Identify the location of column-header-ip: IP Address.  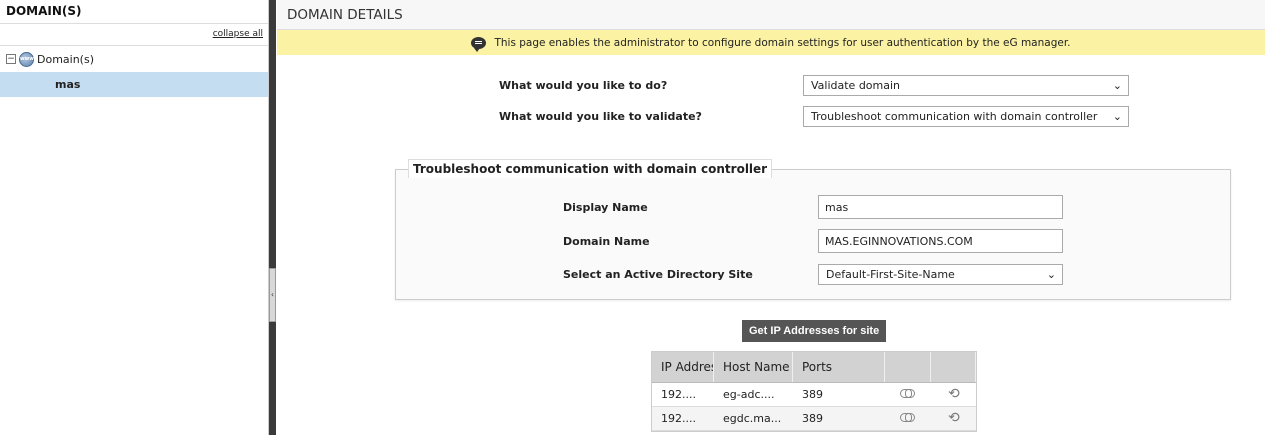
(683, 367).